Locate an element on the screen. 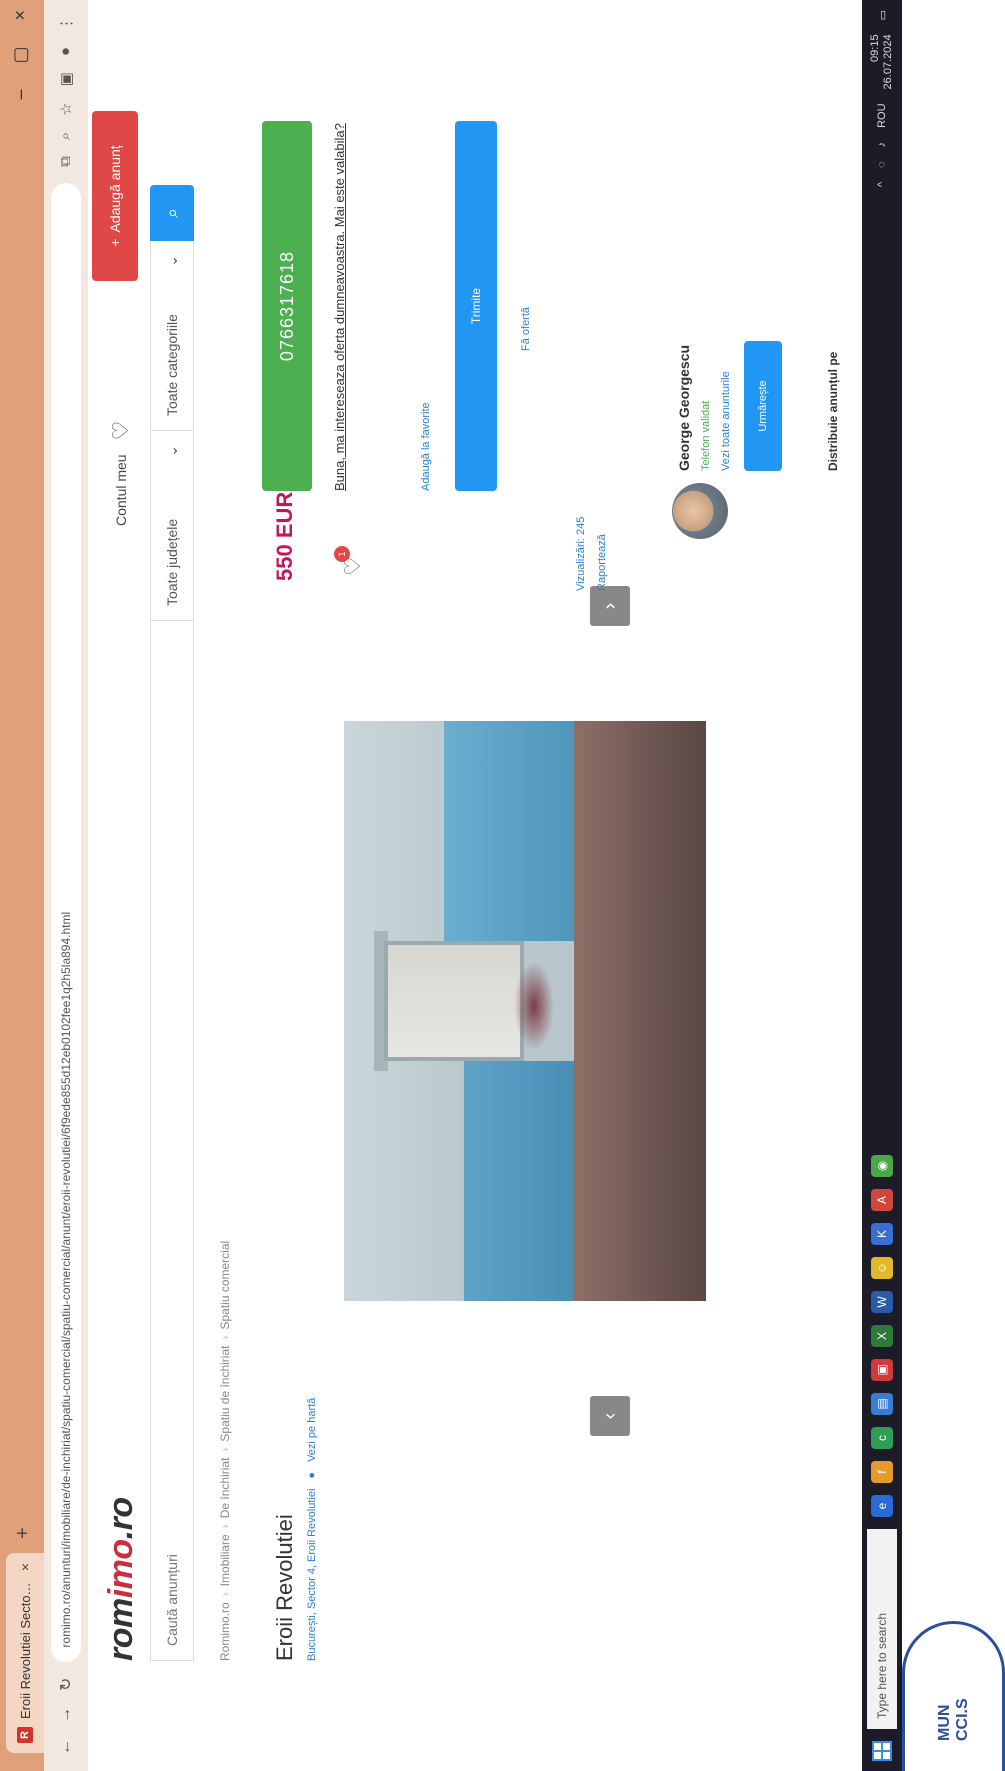 The height and width of the screenshot is (1771, 1005). listing-photo is located at coordinates (525, 1011).